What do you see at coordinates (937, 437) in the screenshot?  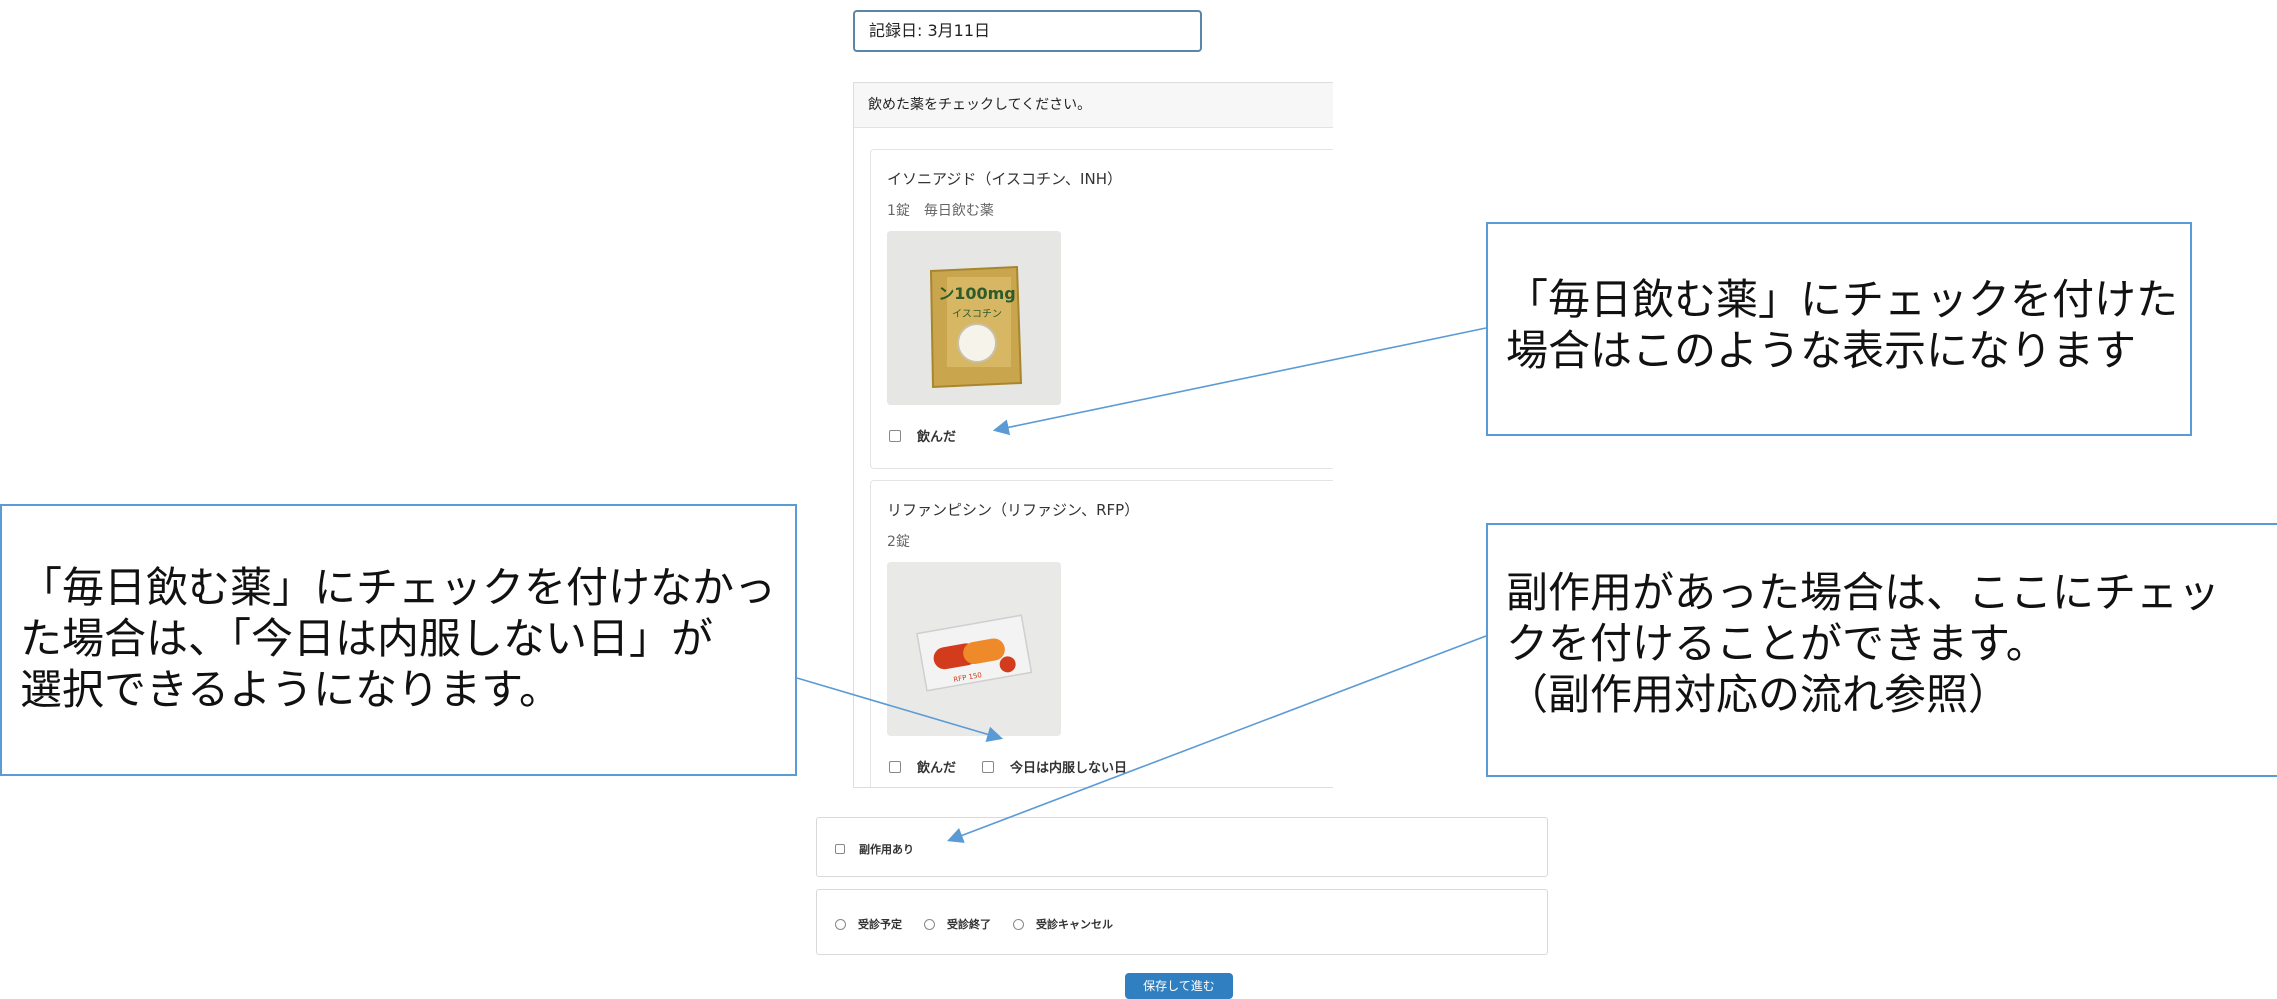 I see `checkbox-label: 飲んだ` at bounding box center [937, 437].